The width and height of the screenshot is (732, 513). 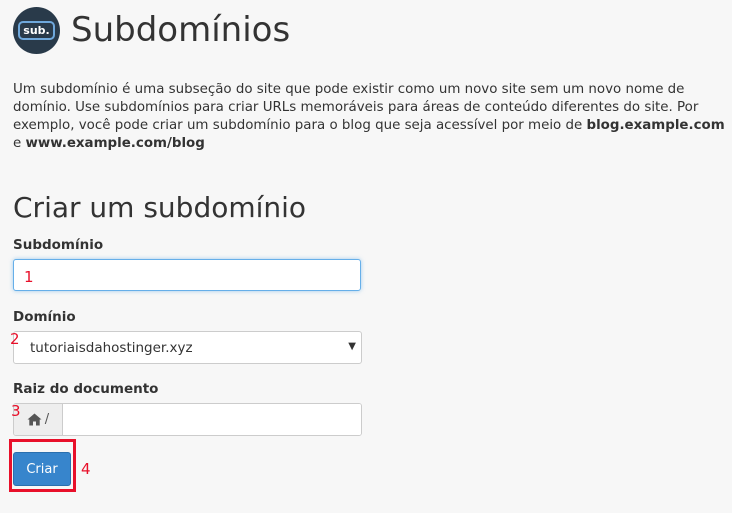 What do you see at coordinates (86, 389) in the screenshot?
I see `document-root-label: Raiz do documento` at bounding box center [86, 389].